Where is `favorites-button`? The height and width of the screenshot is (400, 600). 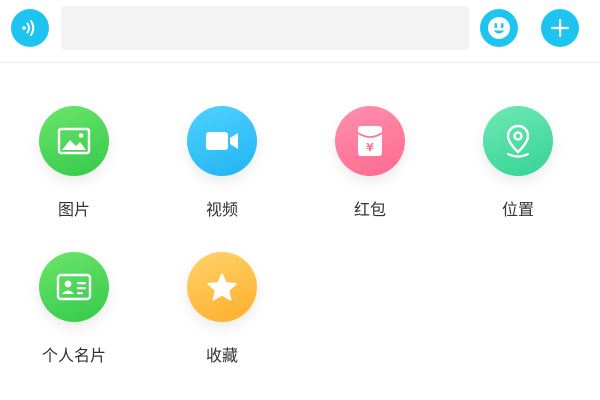
favorites-button is located at coordinates (222, 287).